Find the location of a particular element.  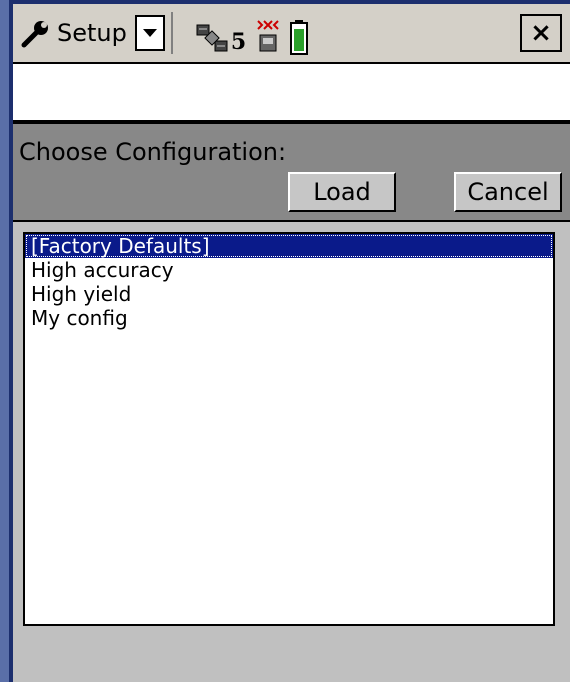

close-icon: × is located at coordinates (541, 33).